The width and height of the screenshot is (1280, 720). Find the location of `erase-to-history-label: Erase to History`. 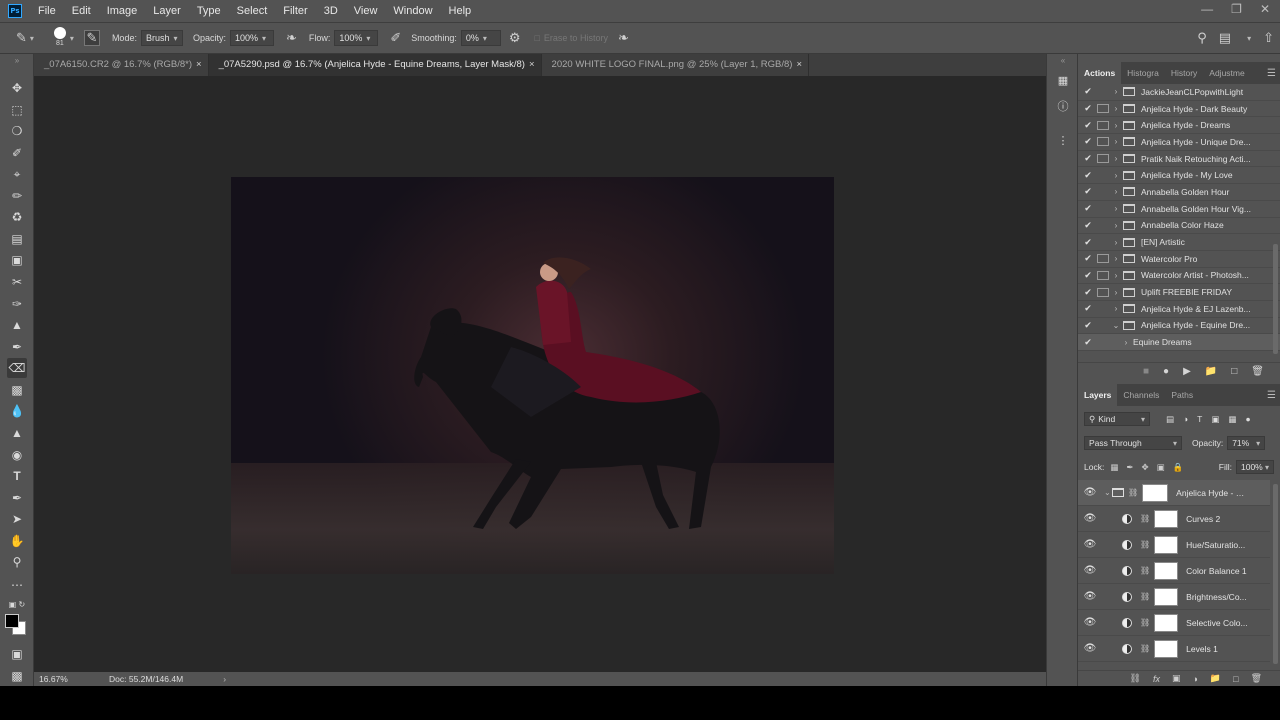

erase-to-history-label: Erase to History is located at coordinates (576, 38).